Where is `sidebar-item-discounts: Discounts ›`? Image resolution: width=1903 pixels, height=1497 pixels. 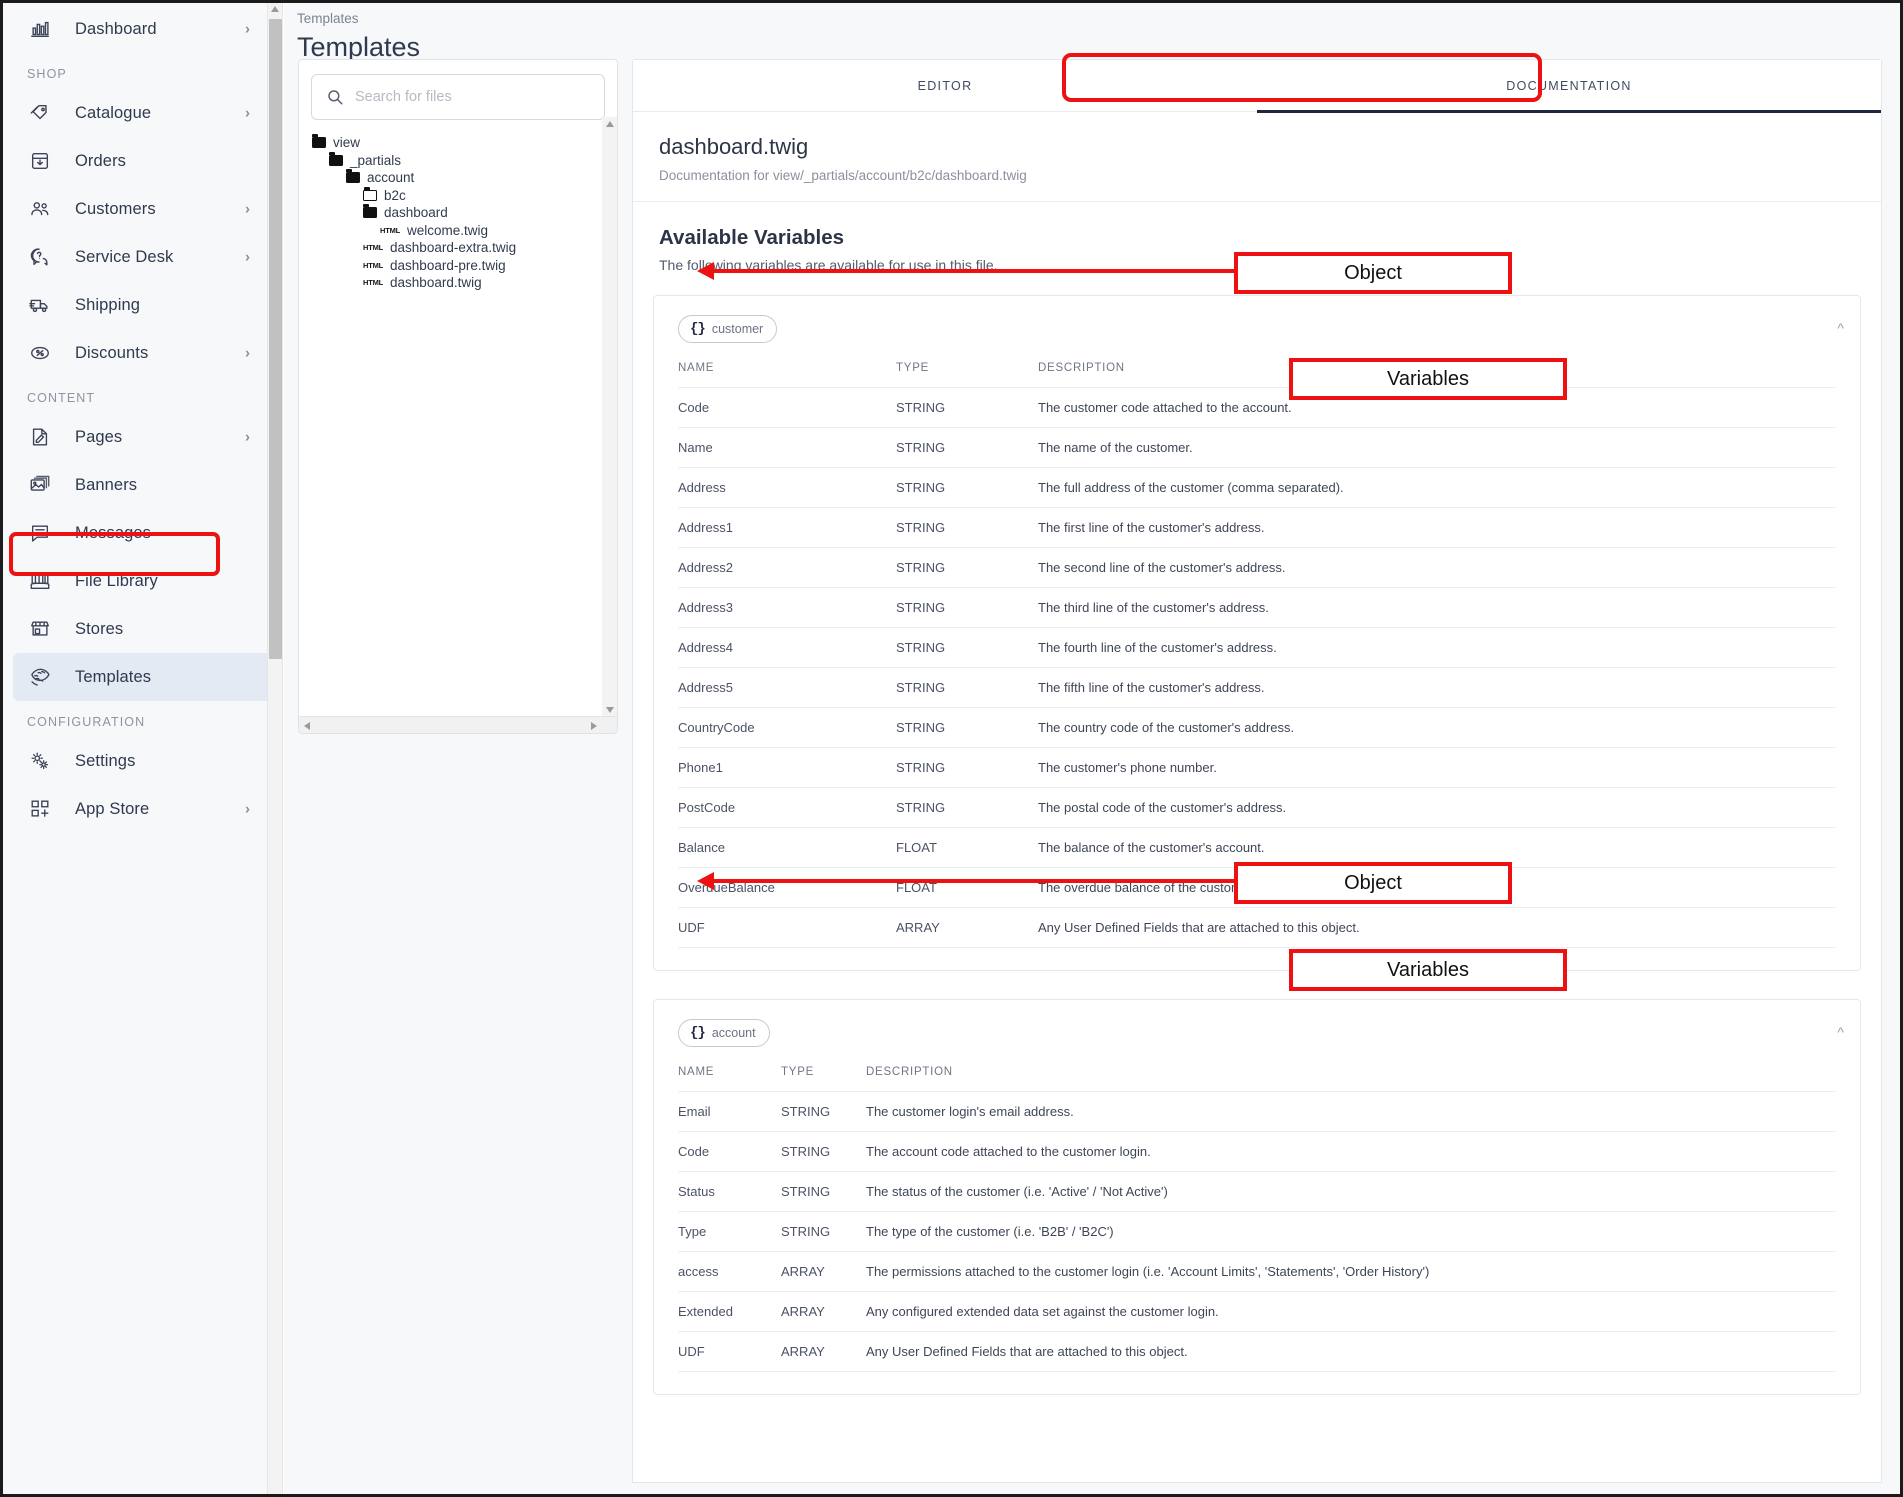 sidebar-item-discounts: Discounts › is located at coordinates (142, 353).